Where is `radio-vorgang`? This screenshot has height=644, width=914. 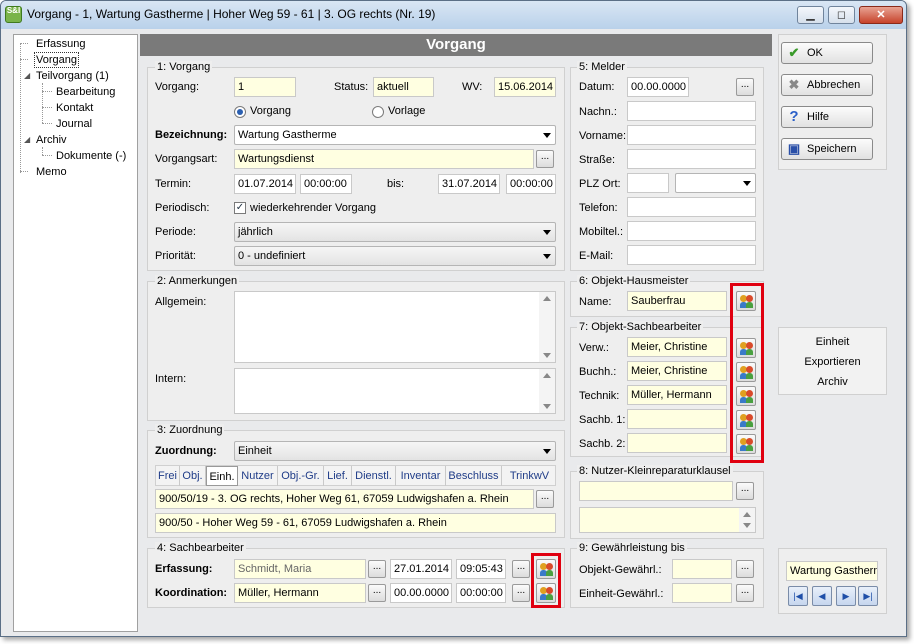 radio-vorgang is located at coordinates (240, 112).